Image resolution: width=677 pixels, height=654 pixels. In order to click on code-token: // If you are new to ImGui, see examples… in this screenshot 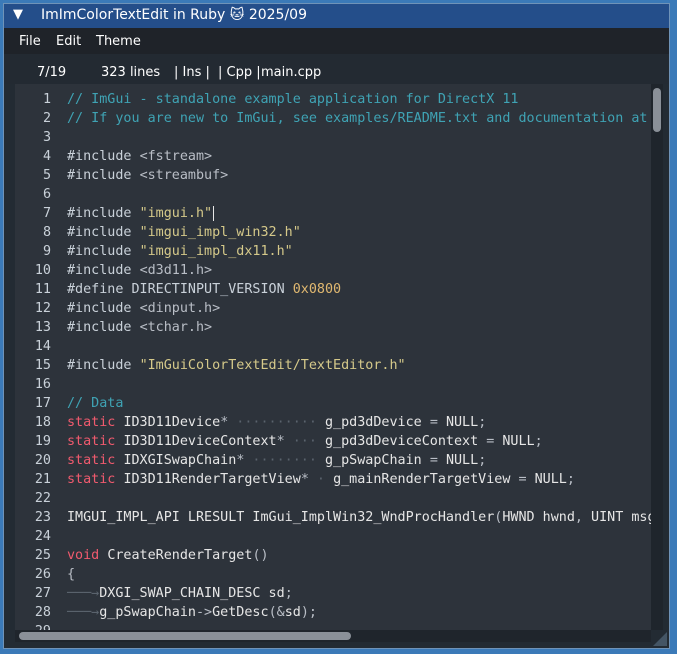, I will do `click(364, 118)`.